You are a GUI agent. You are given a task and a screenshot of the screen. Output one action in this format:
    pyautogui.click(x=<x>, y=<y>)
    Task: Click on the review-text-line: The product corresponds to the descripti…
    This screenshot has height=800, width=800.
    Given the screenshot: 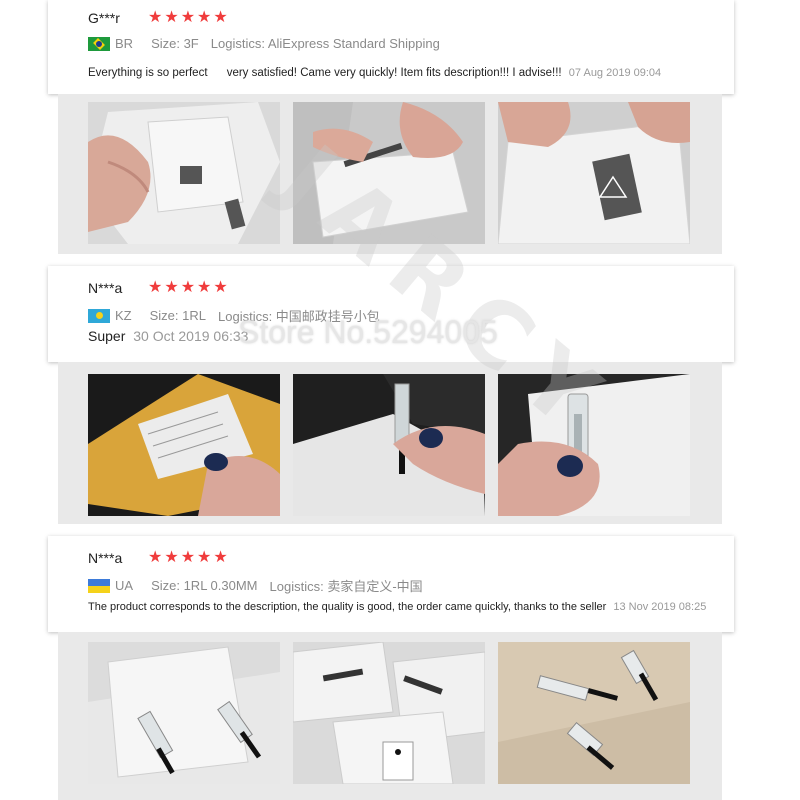 What is the action you would take?
    pyautogui.click(x=403, y=607)
    